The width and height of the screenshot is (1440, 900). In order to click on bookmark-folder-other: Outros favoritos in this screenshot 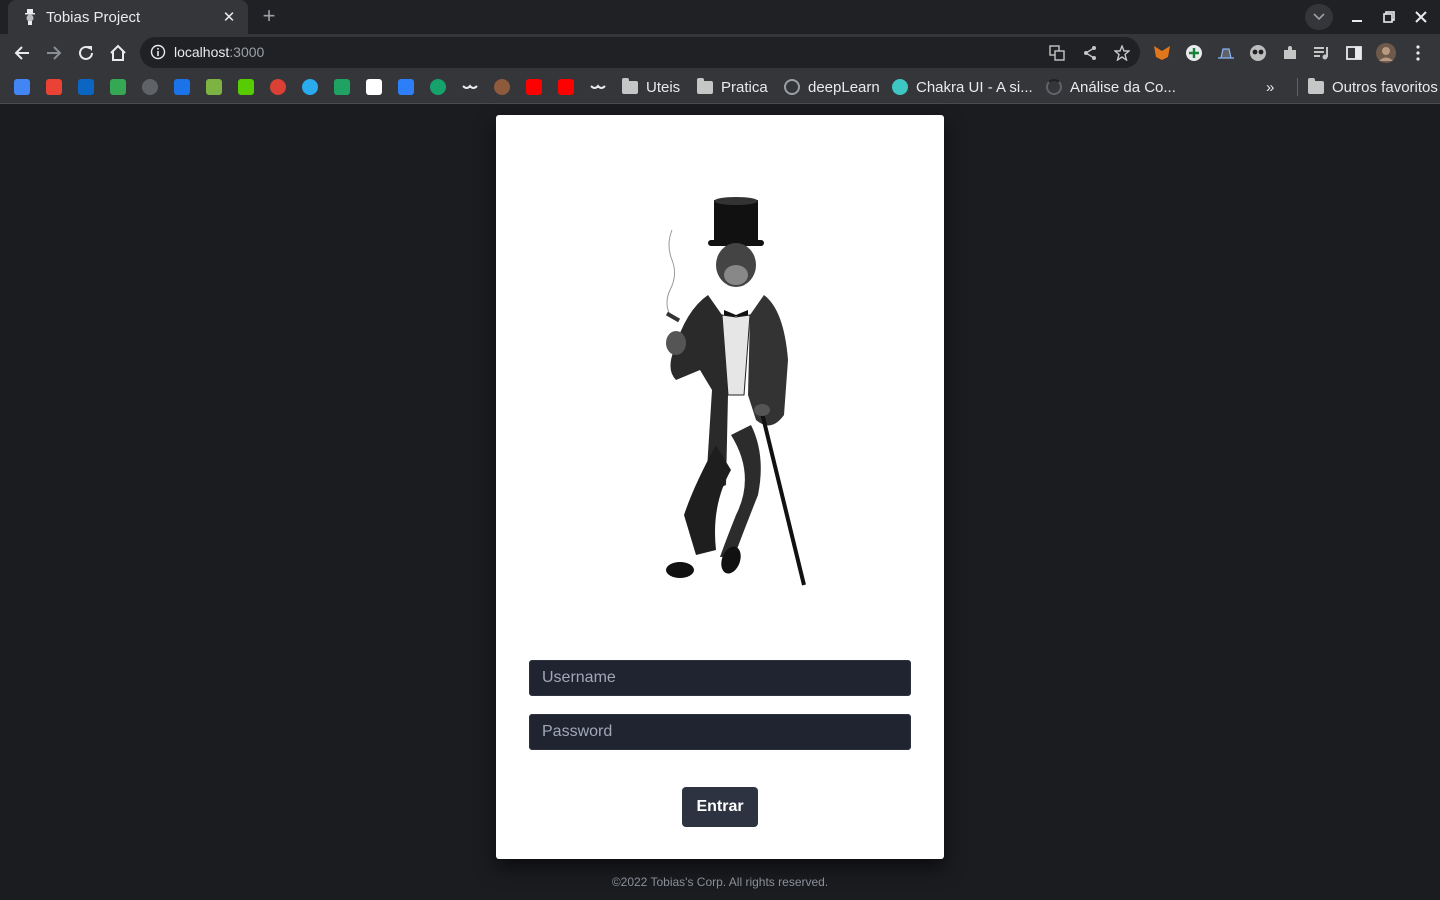, I will do `click(1367, 86)`.